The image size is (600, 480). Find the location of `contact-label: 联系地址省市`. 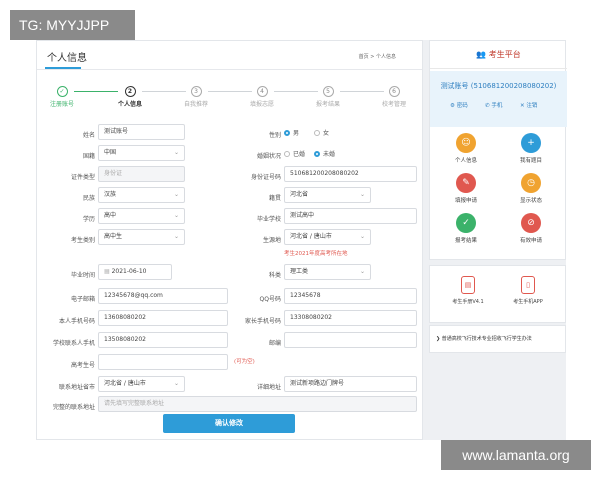

contact-label: 联系地址省市 is located at coordinates (76, 387).